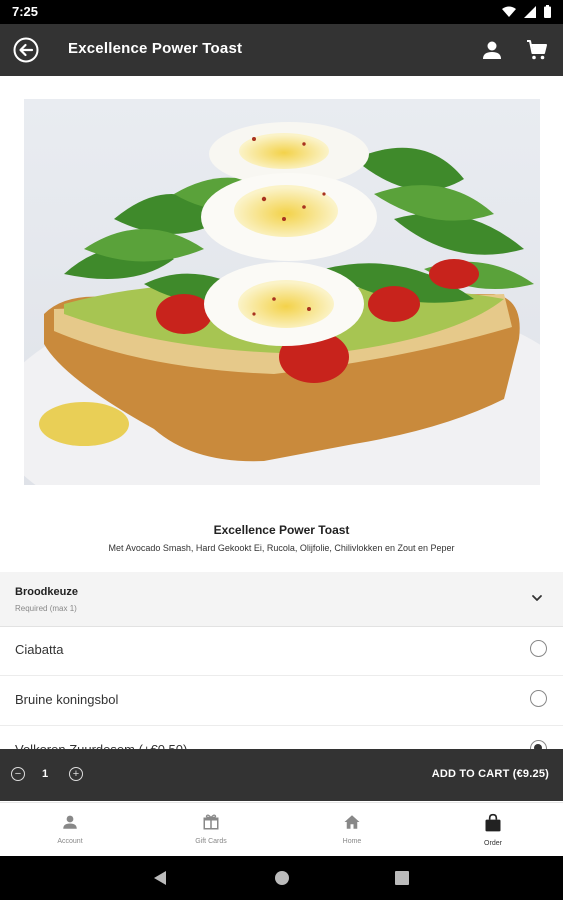 This screenshot has width=563, height=900. What do you see at coordinates (509, 11) in the screenshot?
I see `wifi-icon` at bounding box center [509, 11].